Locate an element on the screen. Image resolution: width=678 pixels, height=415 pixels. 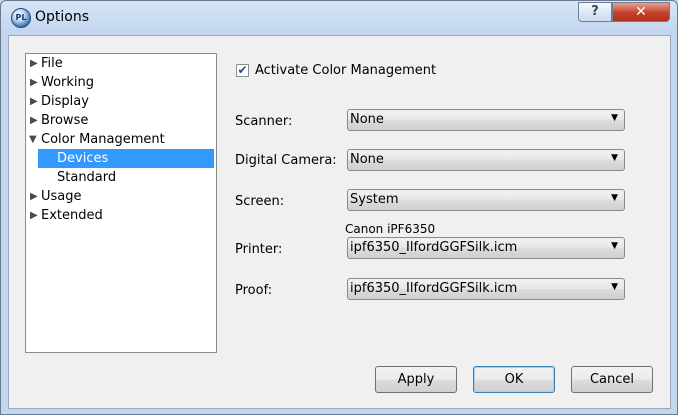
screen-value: System is located at coordinates (374, 199).